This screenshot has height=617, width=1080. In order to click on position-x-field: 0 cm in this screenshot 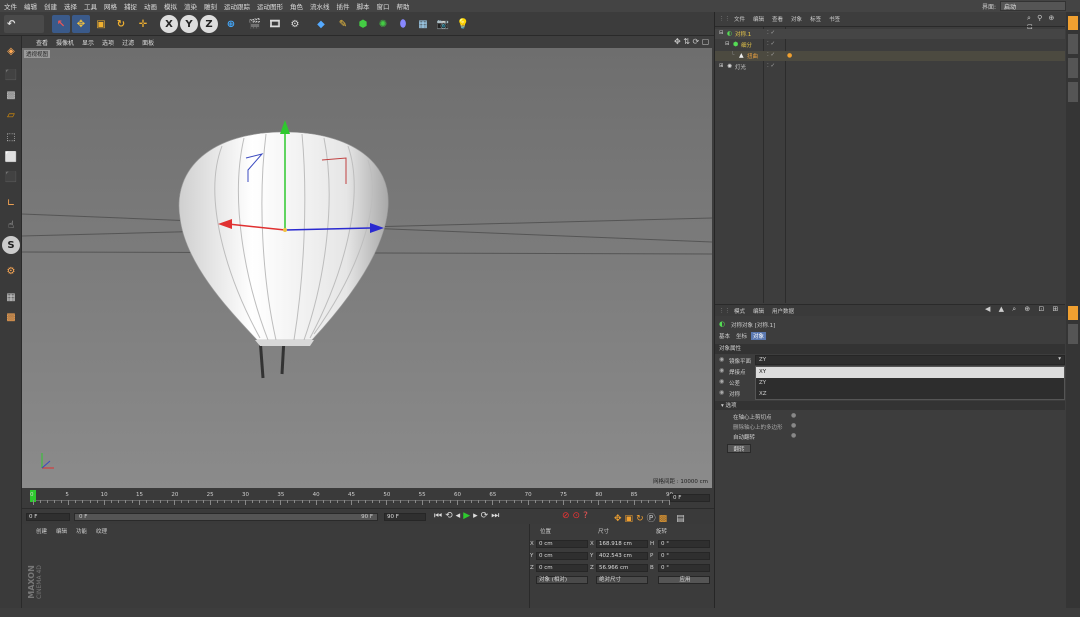, I will do `click(562, 544)`.